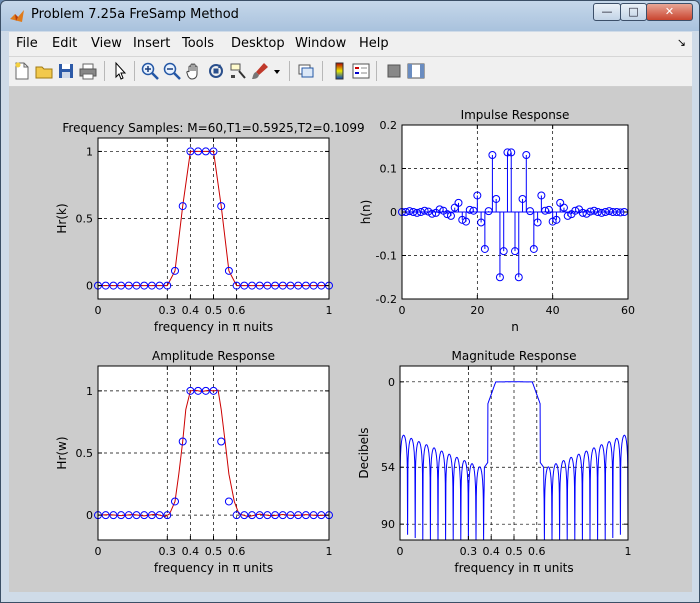  What do you see at coordinates (213, 327) in the screenshot?
I see `x-axis-label: frequency in π nuits` at bounding box center [213, 327].